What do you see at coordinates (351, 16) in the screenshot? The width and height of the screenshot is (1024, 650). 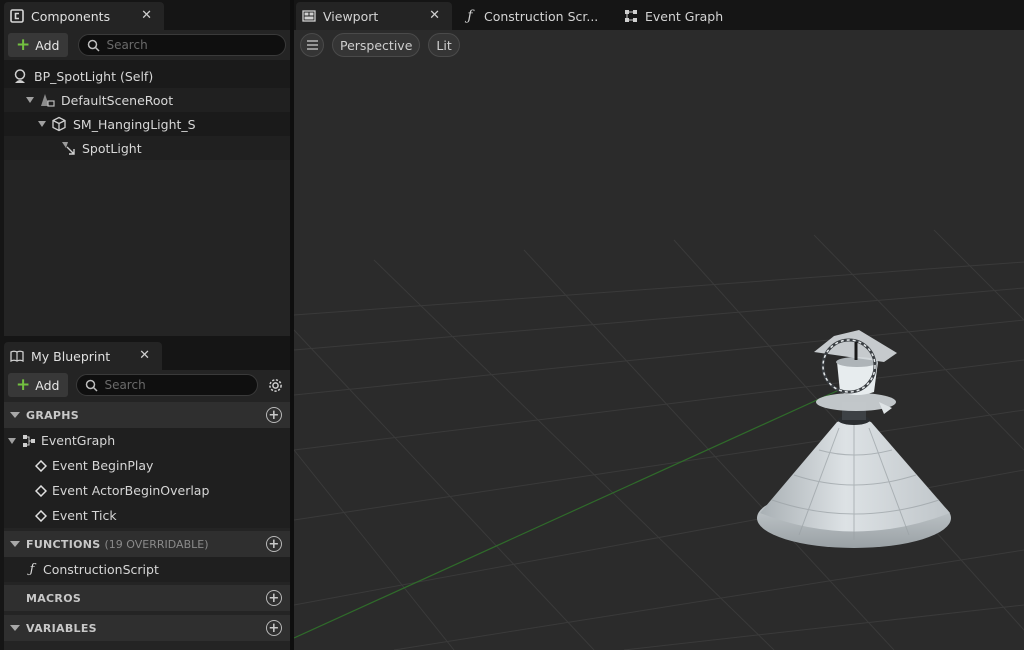 I see `tab-viewport-label: Viewport` at bounding box center [351, 16].